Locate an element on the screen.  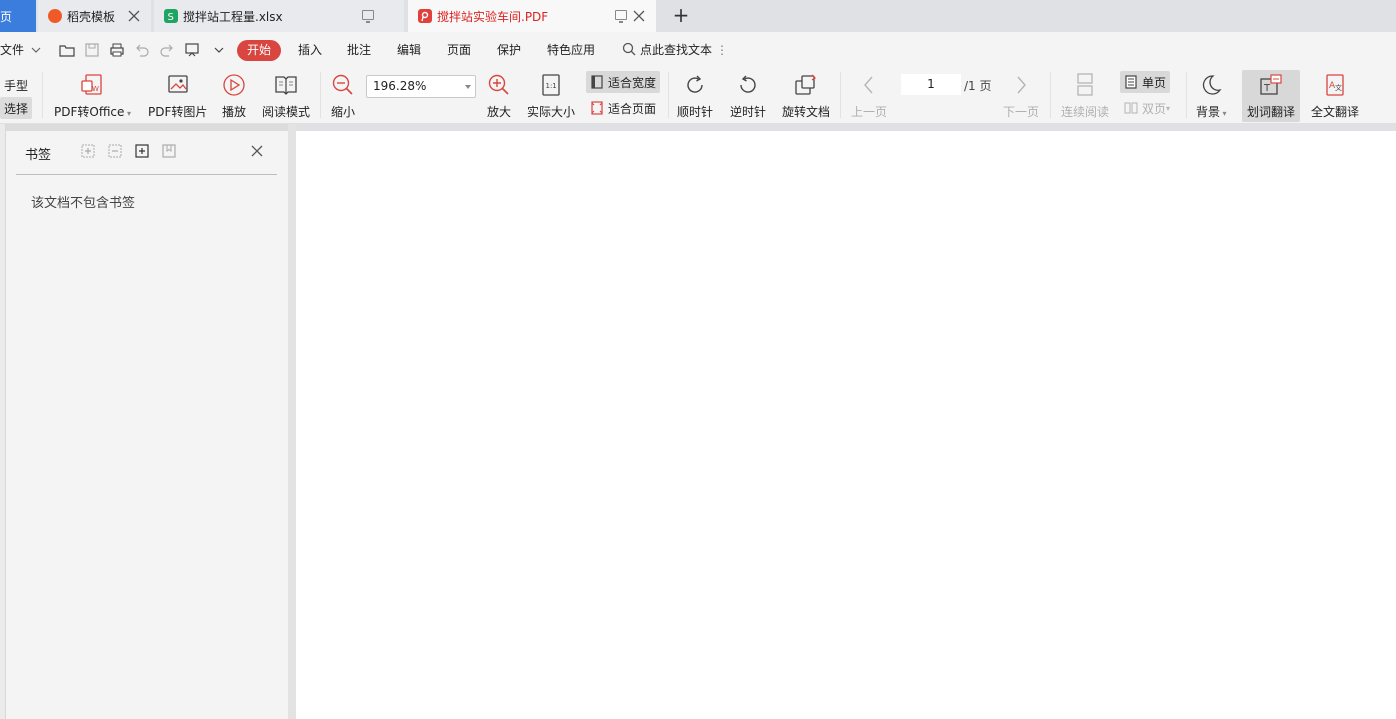
background-button: 背景 ▾ is located at coordinates (1211, 96).